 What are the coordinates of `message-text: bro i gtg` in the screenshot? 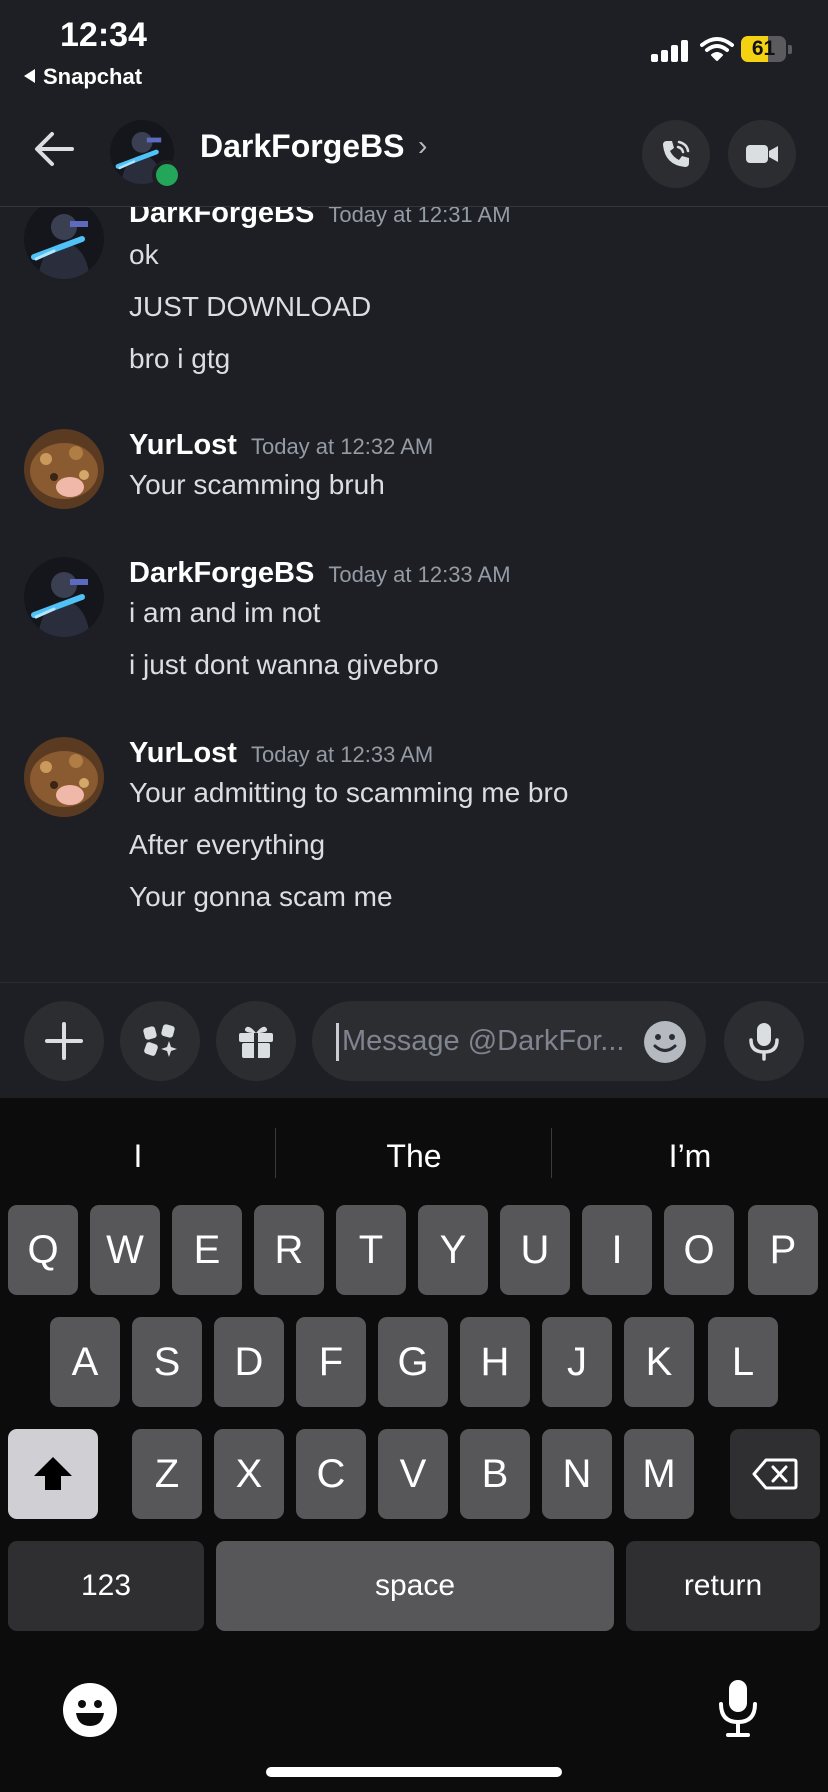 It's located at (179, 359).